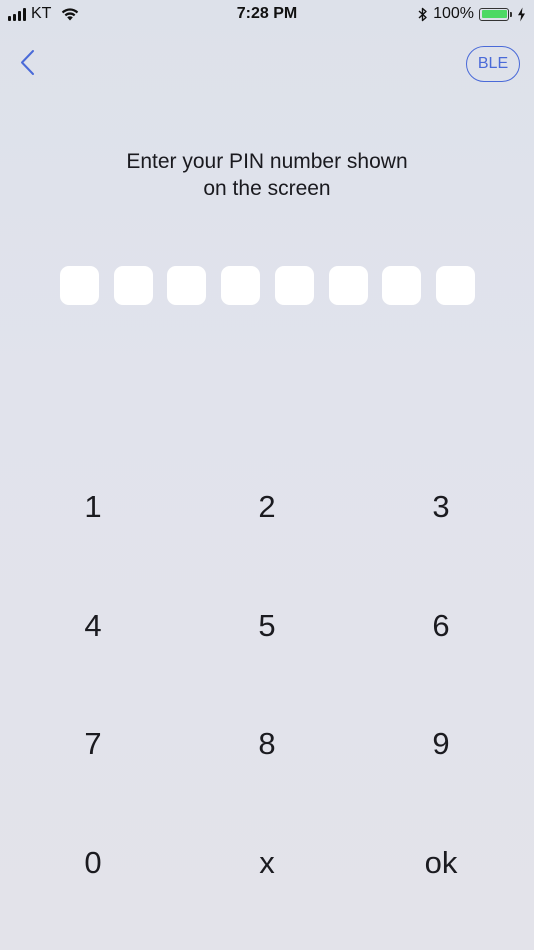  I want to click on back-button, so click(29, 63).